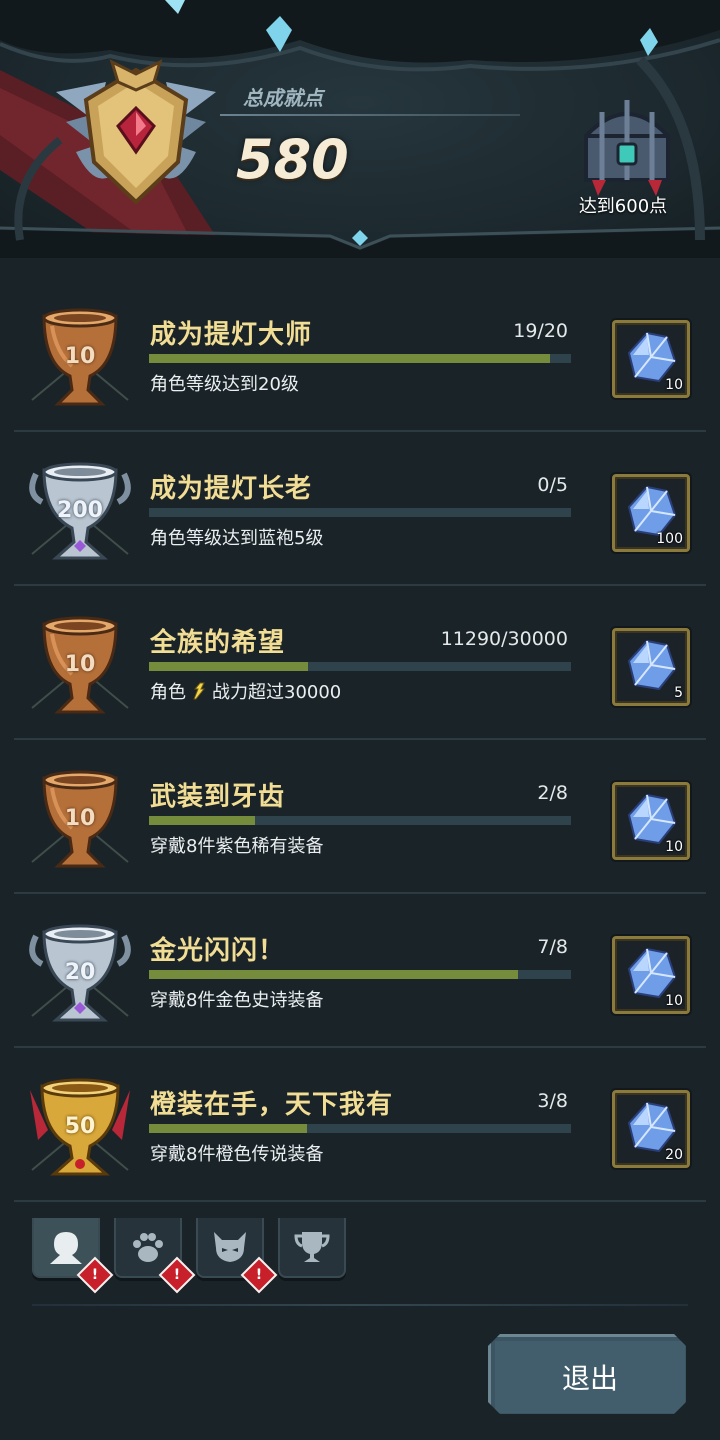  Describe the element at coordinates (237, 846) in the screenshot. I see `achievement-description: 穿戴8件紫色稀有装备` at that location.